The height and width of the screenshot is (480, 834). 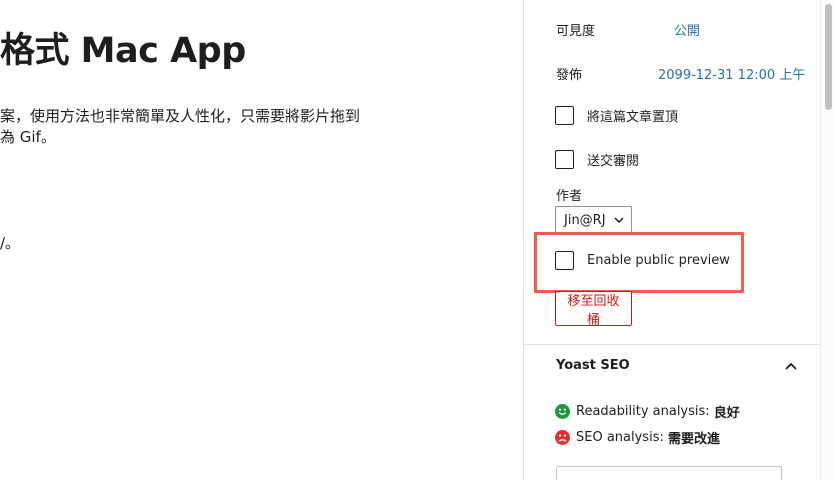 I want to click on pending-review-label: 送交審閱, so click(x=613, y=161).